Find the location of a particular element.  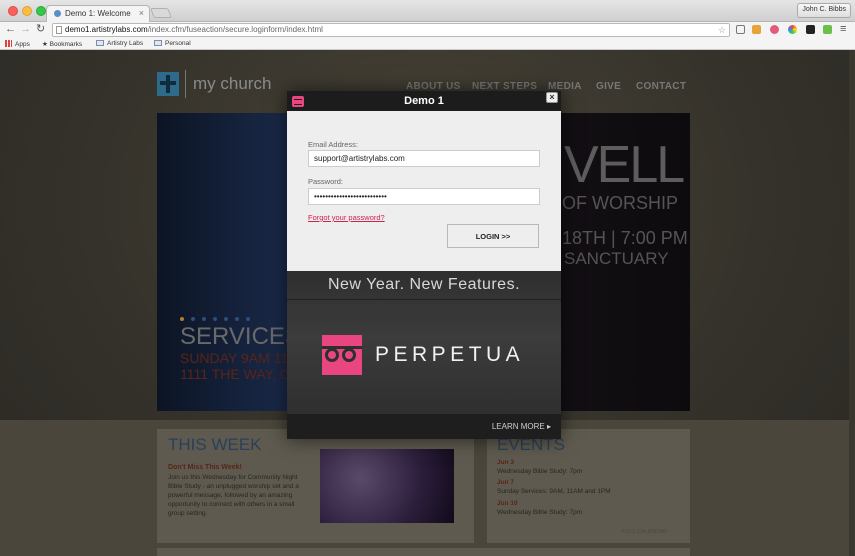

hero-subtitle: OF WORSHIP is located at coordinates (620, 203).